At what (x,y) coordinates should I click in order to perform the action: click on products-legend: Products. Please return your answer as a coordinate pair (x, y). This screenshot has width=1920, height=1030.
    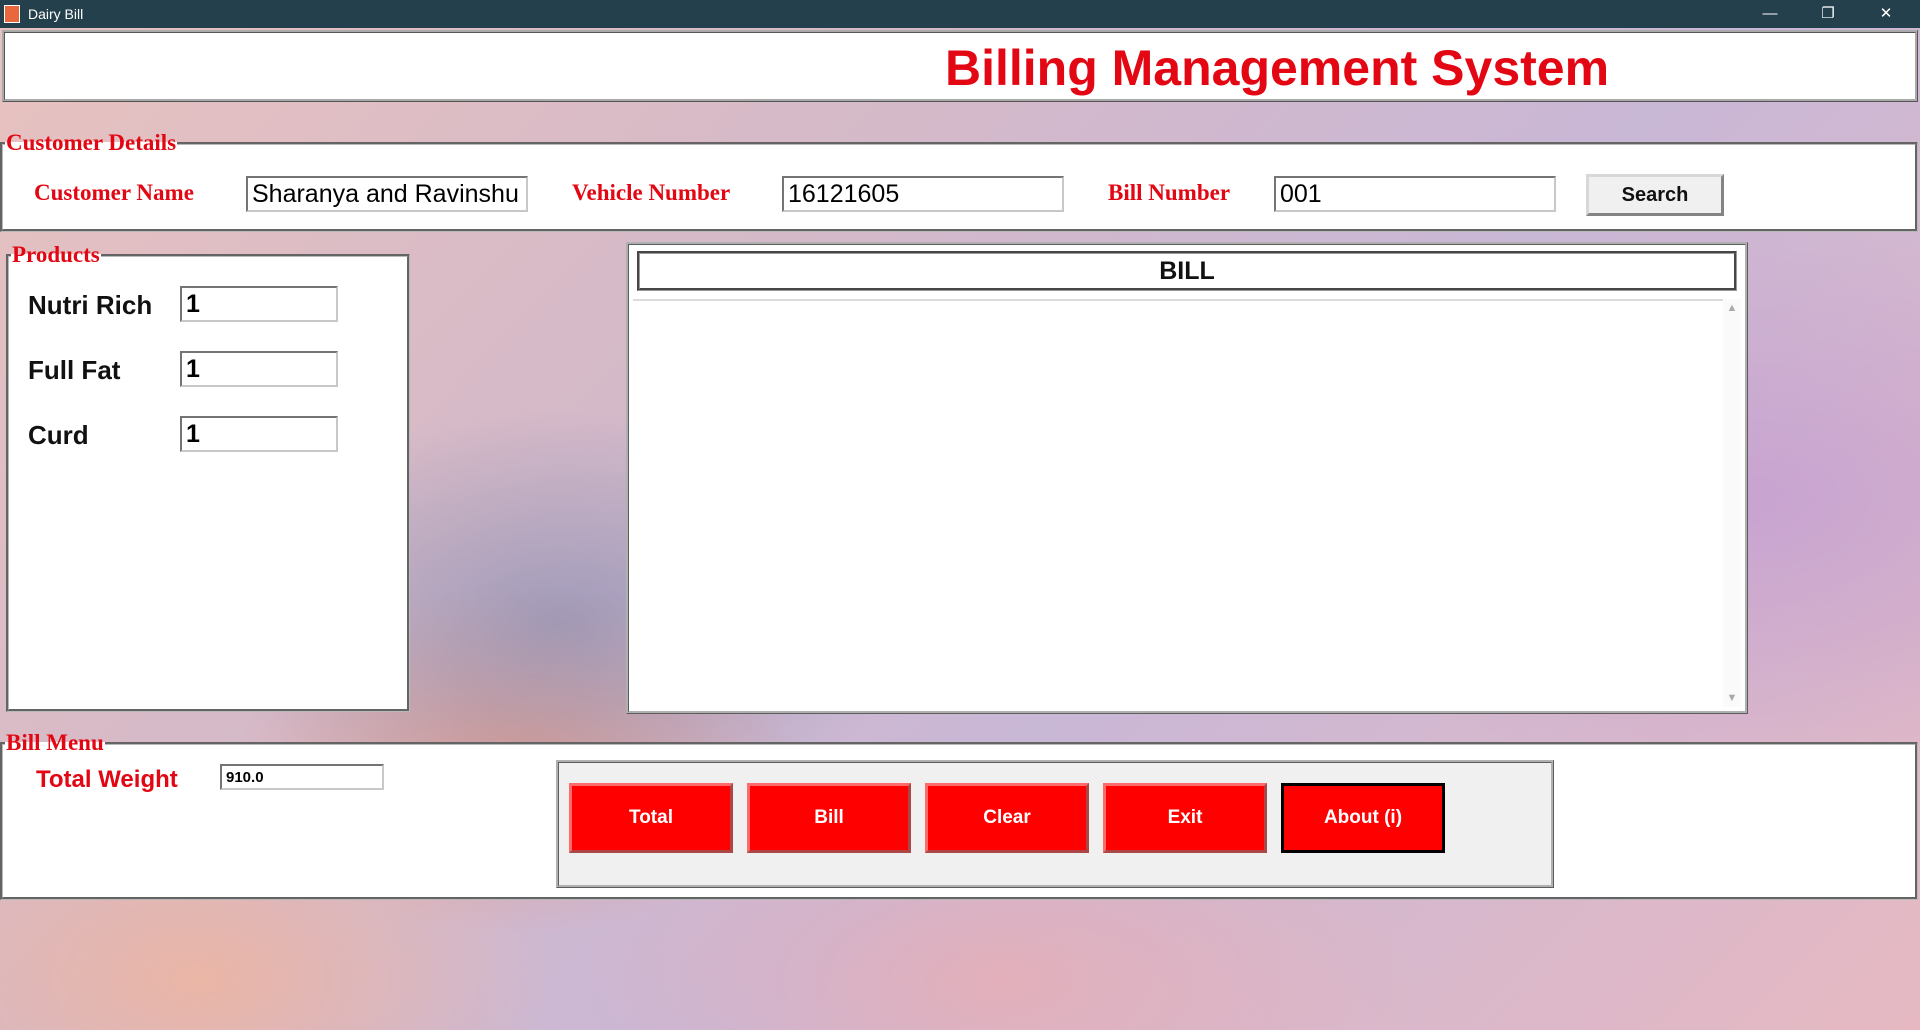
    Looking at the image, I should click on (56, 254).